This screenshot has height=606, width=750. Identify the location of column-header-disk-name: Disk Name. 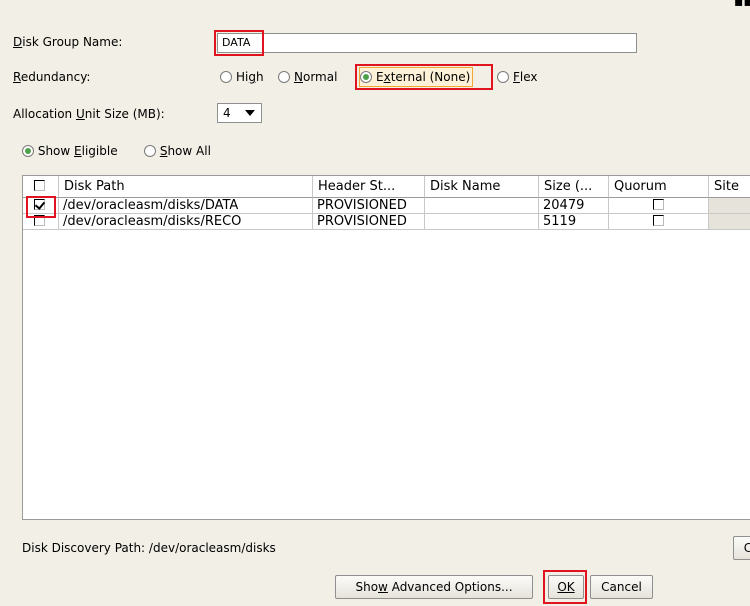
(482, 187).